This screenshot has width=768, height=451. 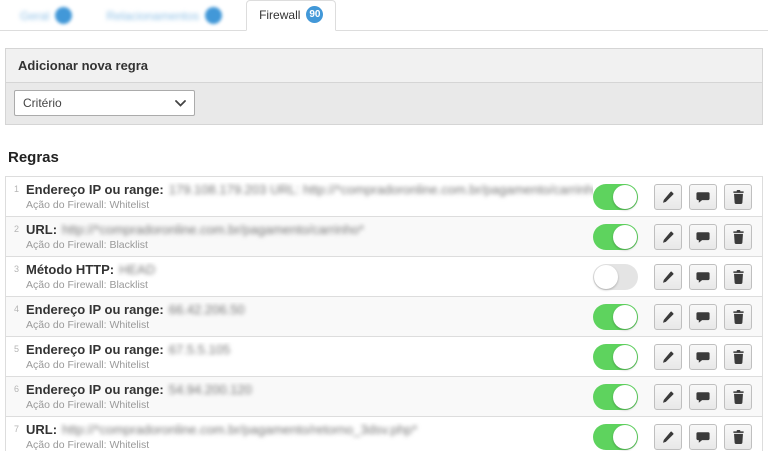 What do you see at coordinates (384, 66) in the screenshot?
I see `add-rule-panel-title: Adicionar nova regra` at bounding box center [384, 66].